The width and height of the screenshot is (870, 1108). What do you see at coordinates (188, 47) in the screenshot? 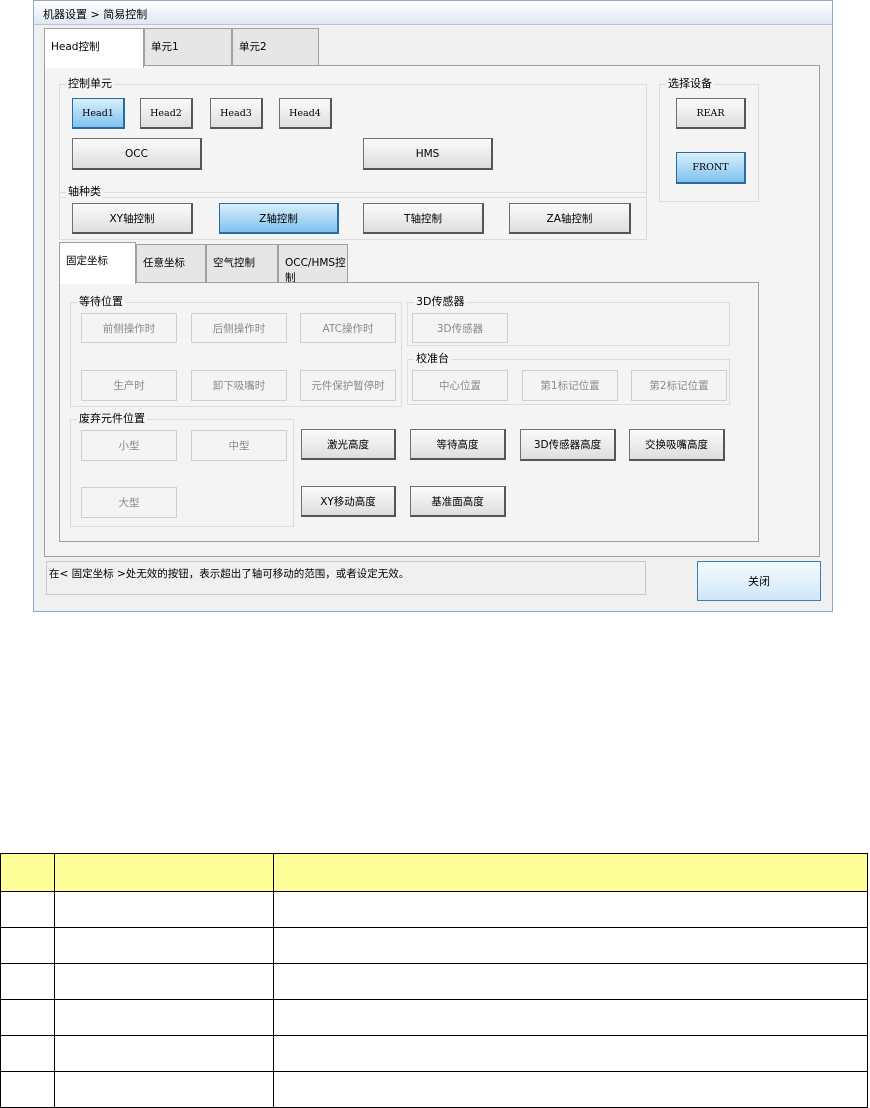
I see `tab-unit1: 单元1` at bounding box center [188, 47].